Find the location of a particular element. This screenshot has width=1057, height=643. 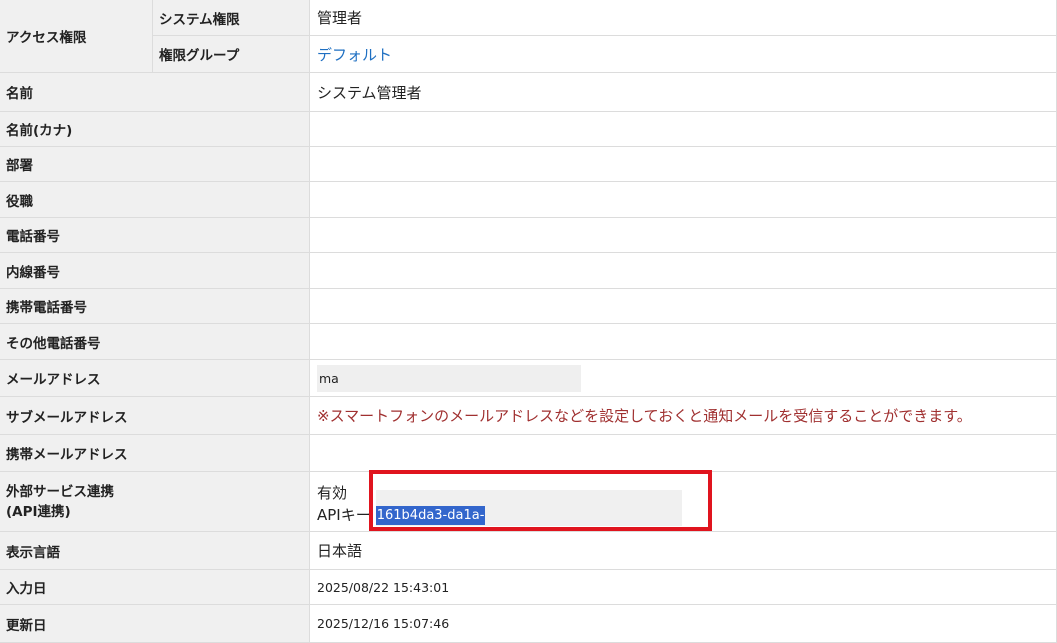

position-label: 役職 is located at coordinates (155, 200).